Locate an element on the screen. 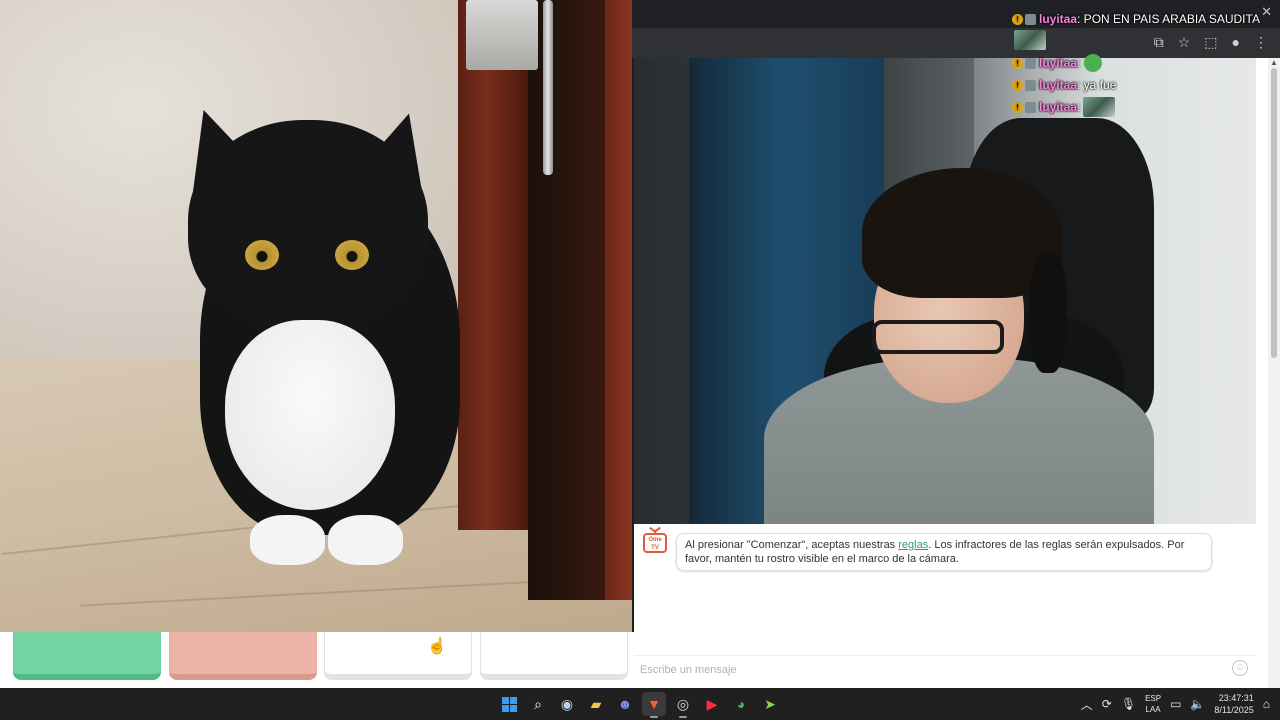  chat-message: ! luyitaa : ya fue is located at coordinates (1137, 85).